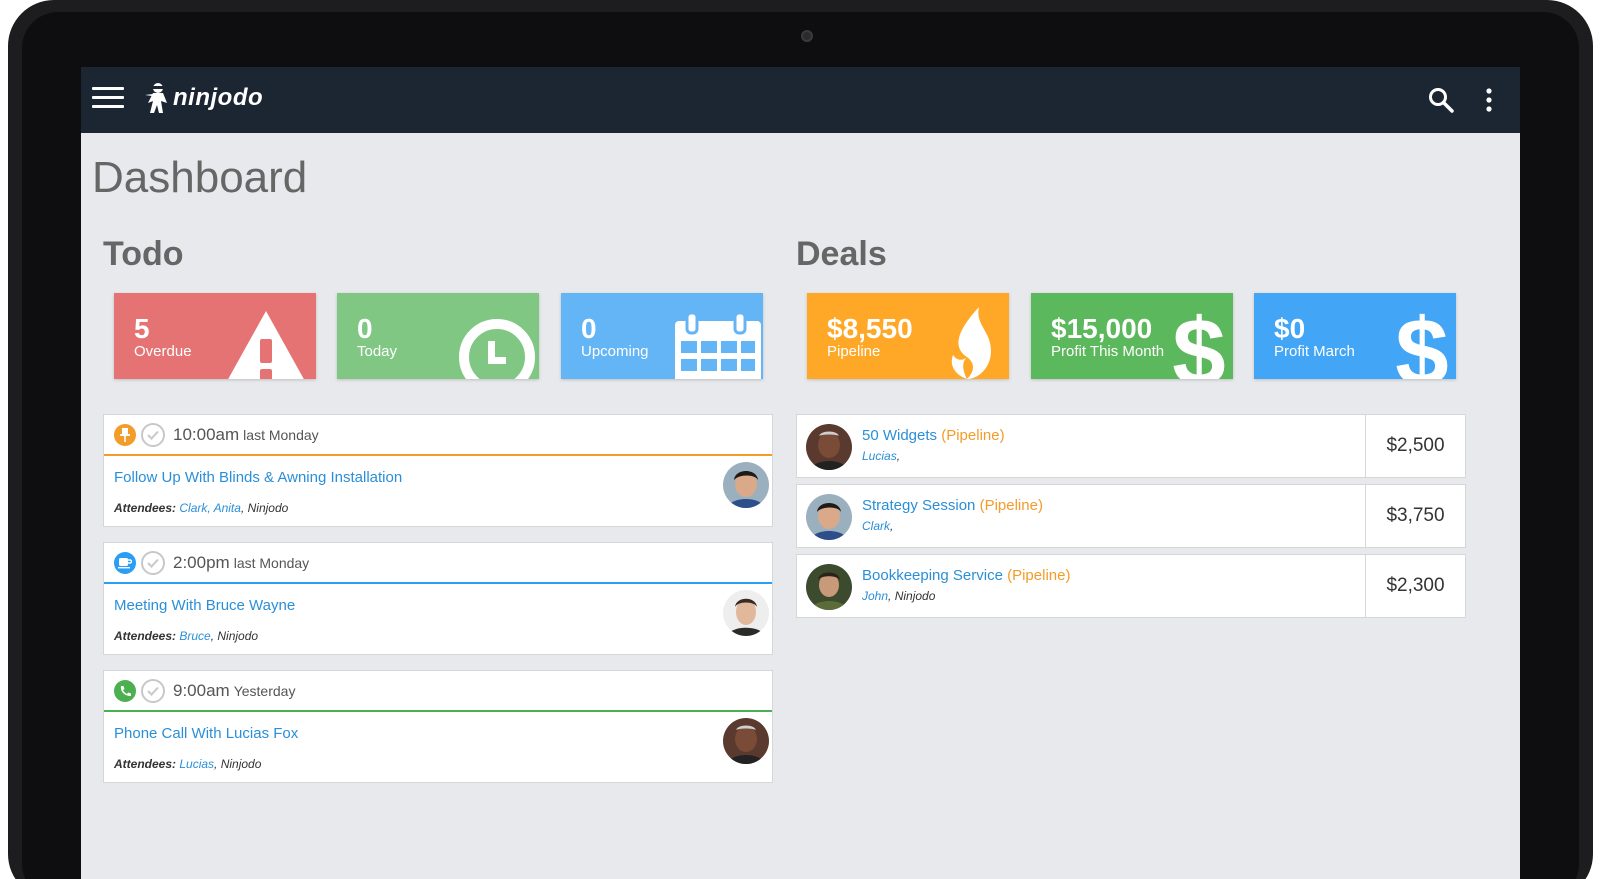  What do you see at coordinates (204, 605) in the screenshot?
I see `todo-title-link: Meeting With Bruce Wayne` at bounding box center [204, 605].